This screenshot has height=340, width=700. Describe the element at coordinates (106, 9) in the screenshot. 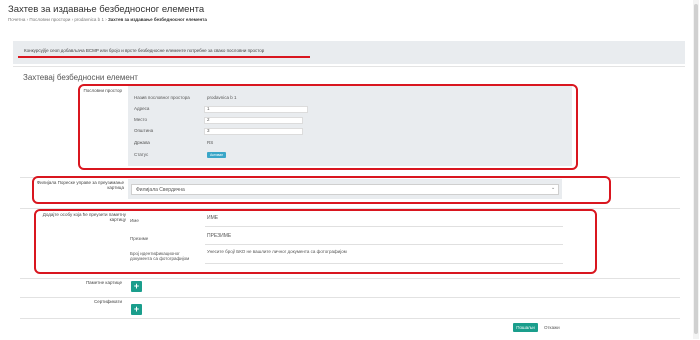

I see `page-title: Захтев за издавање безбедносног елемента` at that location.